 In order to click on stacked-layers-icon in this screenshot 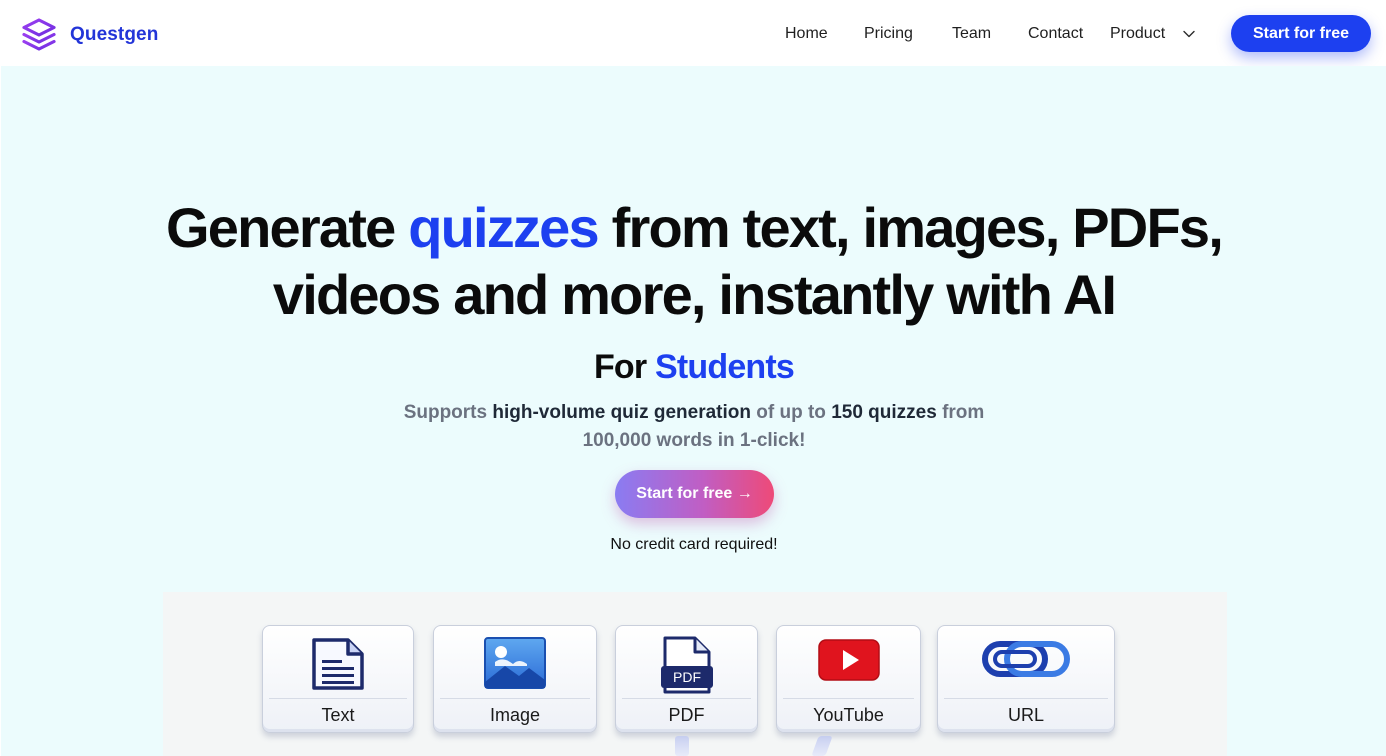, I will do `click(39, 34)`.